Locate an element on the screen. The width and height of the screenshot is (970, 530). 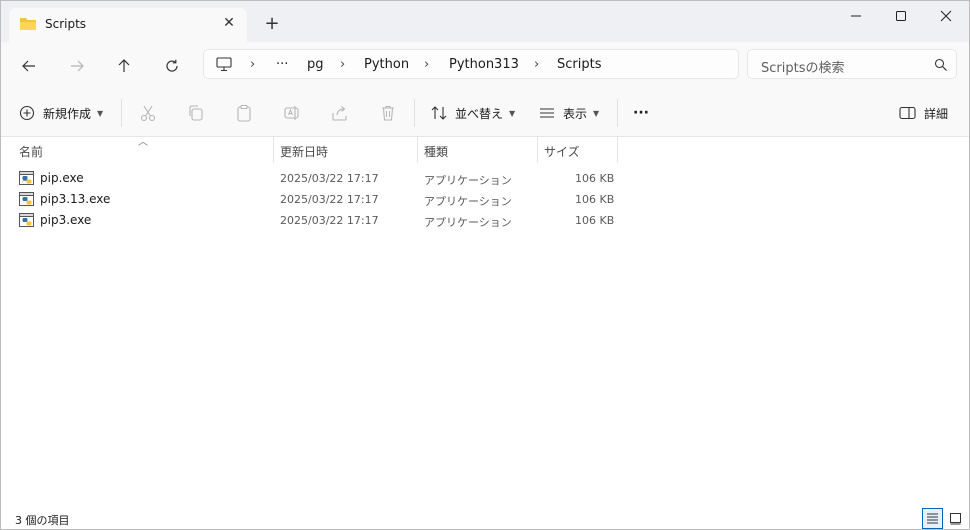
rename-button is located at coordinates (292, 113).